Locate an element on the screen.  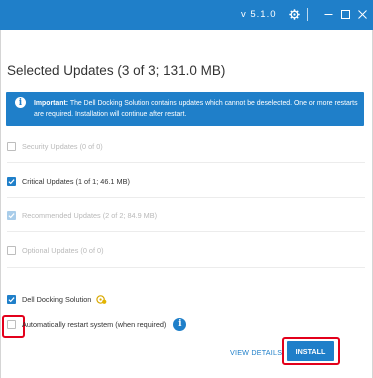
title-bar: v 5.1.0 is located at coordinates (186, 15).